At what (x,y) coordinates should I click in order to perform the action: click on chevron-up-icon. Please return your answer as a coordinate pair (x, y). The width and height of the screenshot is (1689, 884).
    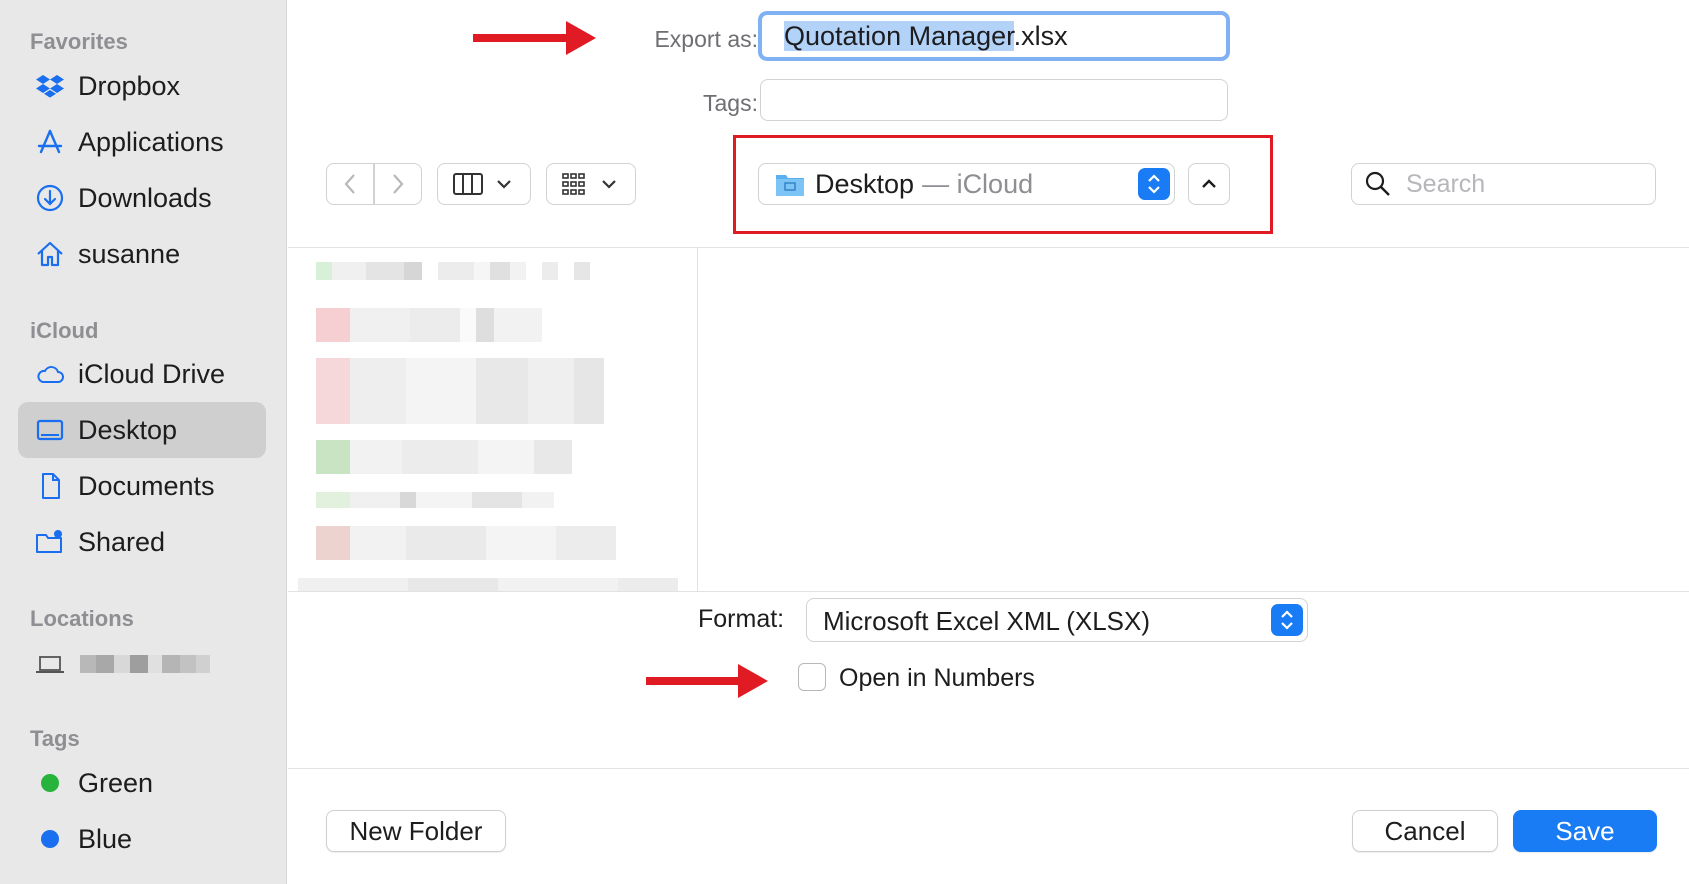
    Looking at the image, I should click on (1209, 183).